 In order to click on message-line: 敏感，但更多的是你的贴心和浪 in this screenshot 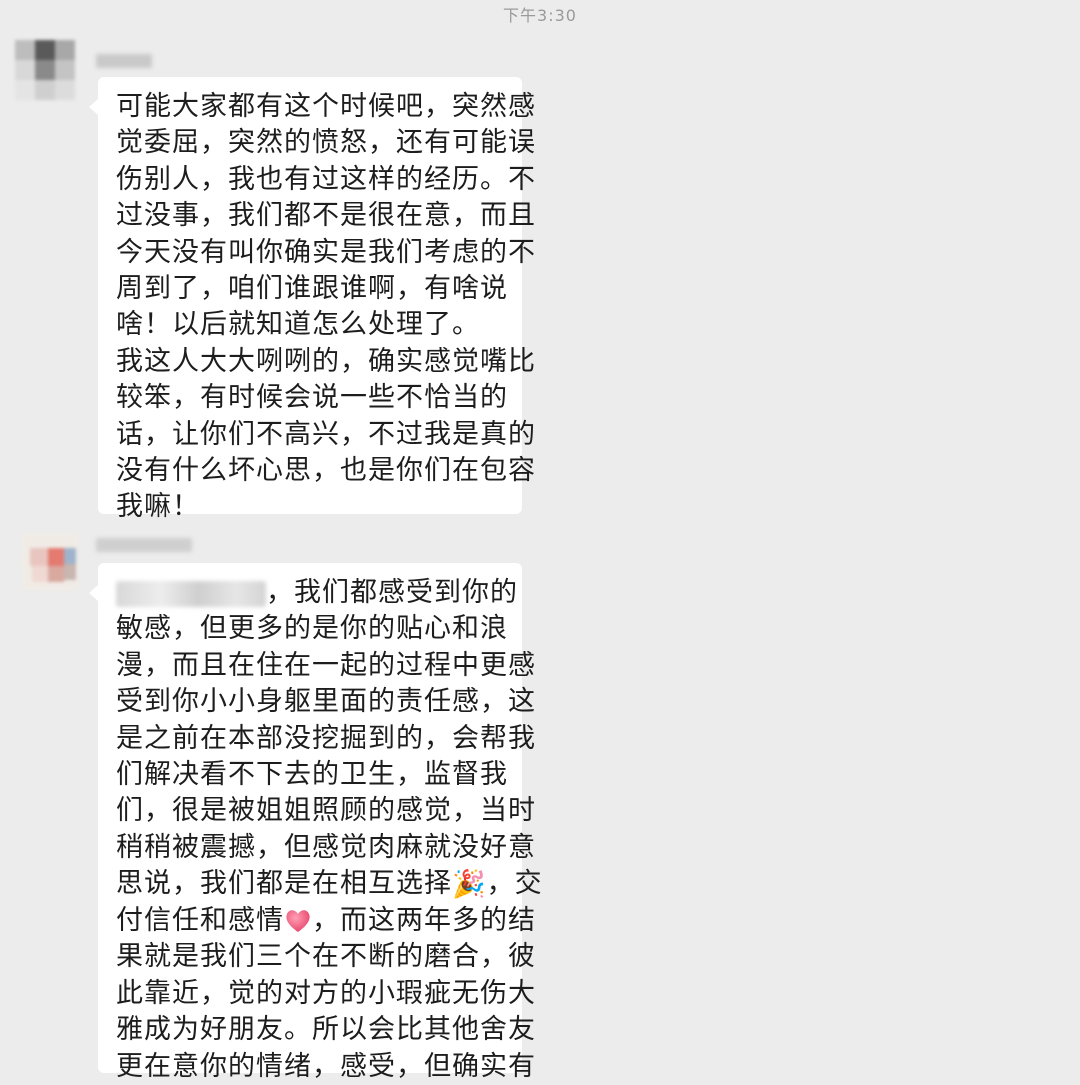, I will do `click(312, 629)`.